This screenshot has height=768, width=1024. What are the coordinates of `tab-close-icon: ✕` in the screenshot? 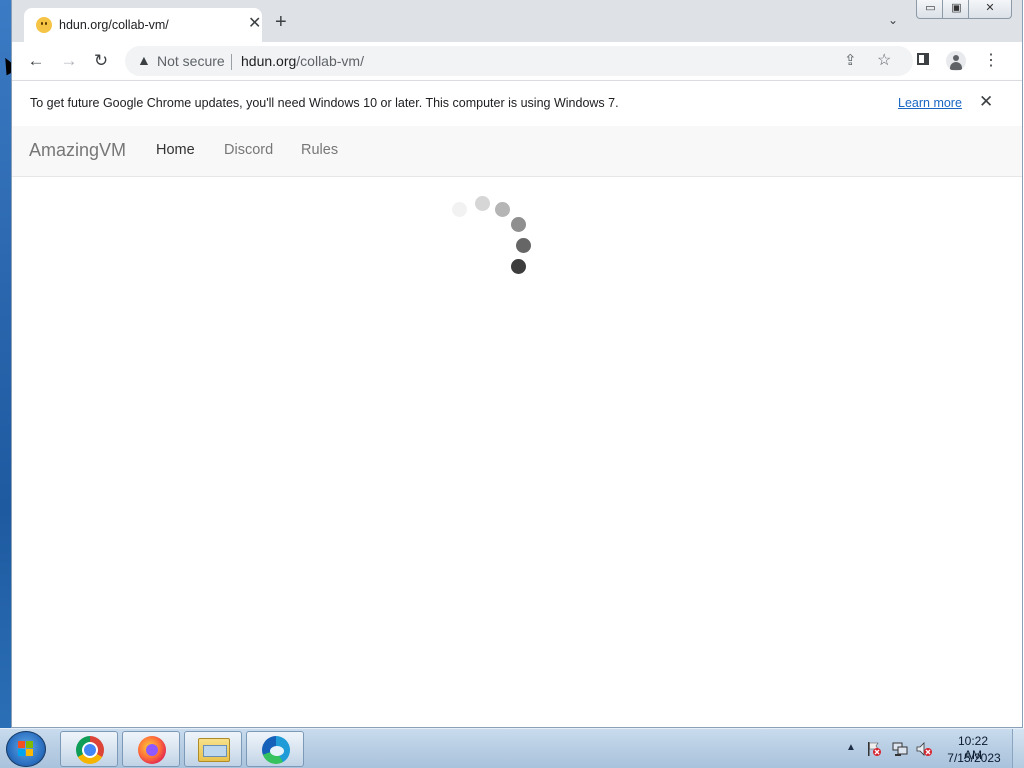 It's located at (254, 24).